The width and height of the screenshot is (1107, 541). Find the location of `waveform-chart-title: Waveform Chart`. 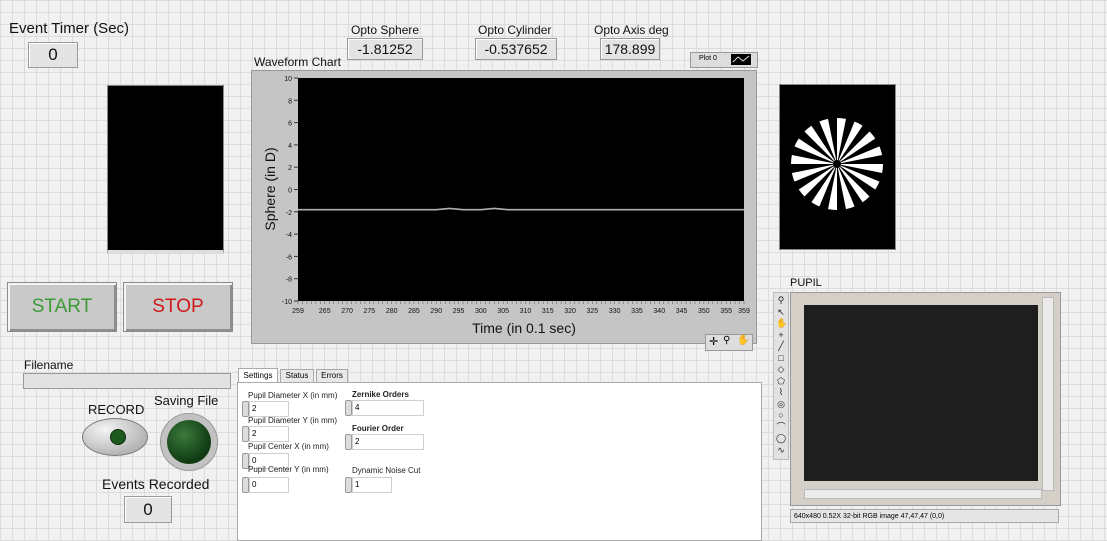

waveform-chart-title: Waveform Chart is located at coordinates (297, 62).